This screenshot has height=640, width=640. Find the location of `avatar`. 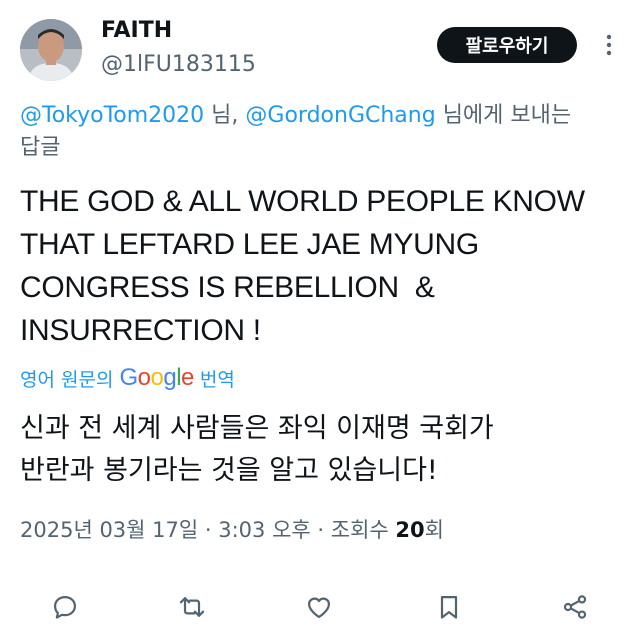

avatar is located at coordinates (51, 50).